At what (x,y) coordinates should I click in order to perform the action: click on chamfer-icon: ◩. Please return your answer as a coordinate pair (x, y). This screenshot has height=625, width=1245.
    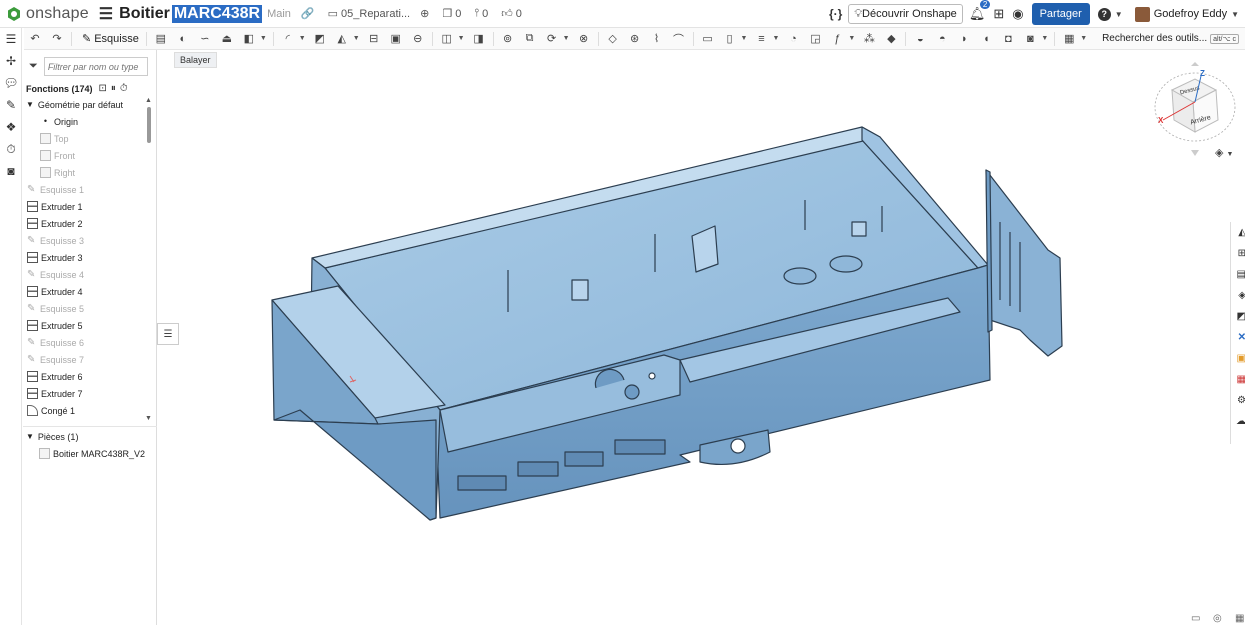
    Looking at the image, I should click on (320, 39).